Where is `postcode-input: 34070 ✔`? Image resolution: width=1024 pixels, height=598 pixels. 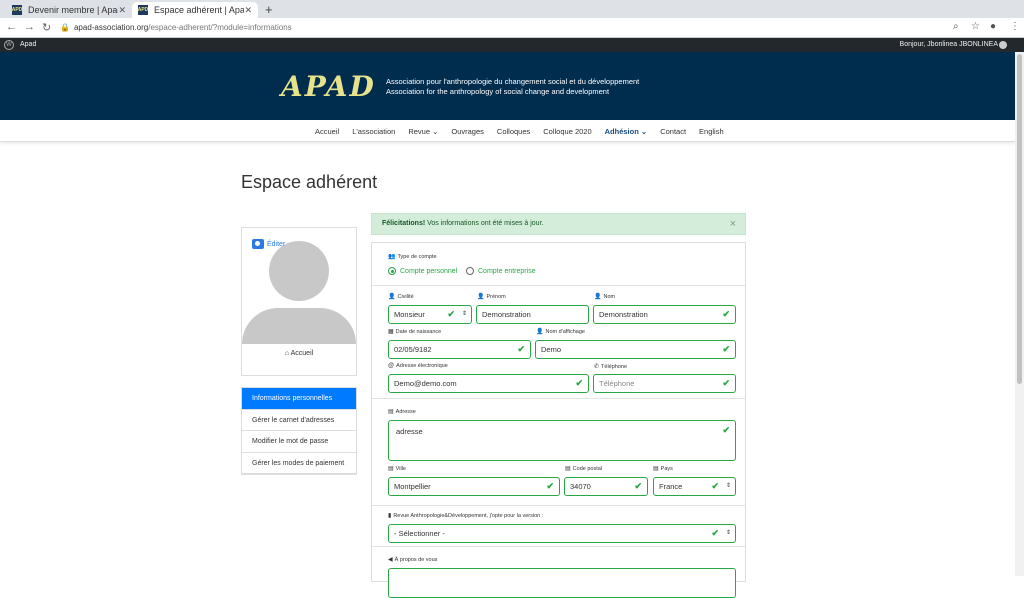
postcode-input: 34070 ✔ is located at coordinates (606, 486).